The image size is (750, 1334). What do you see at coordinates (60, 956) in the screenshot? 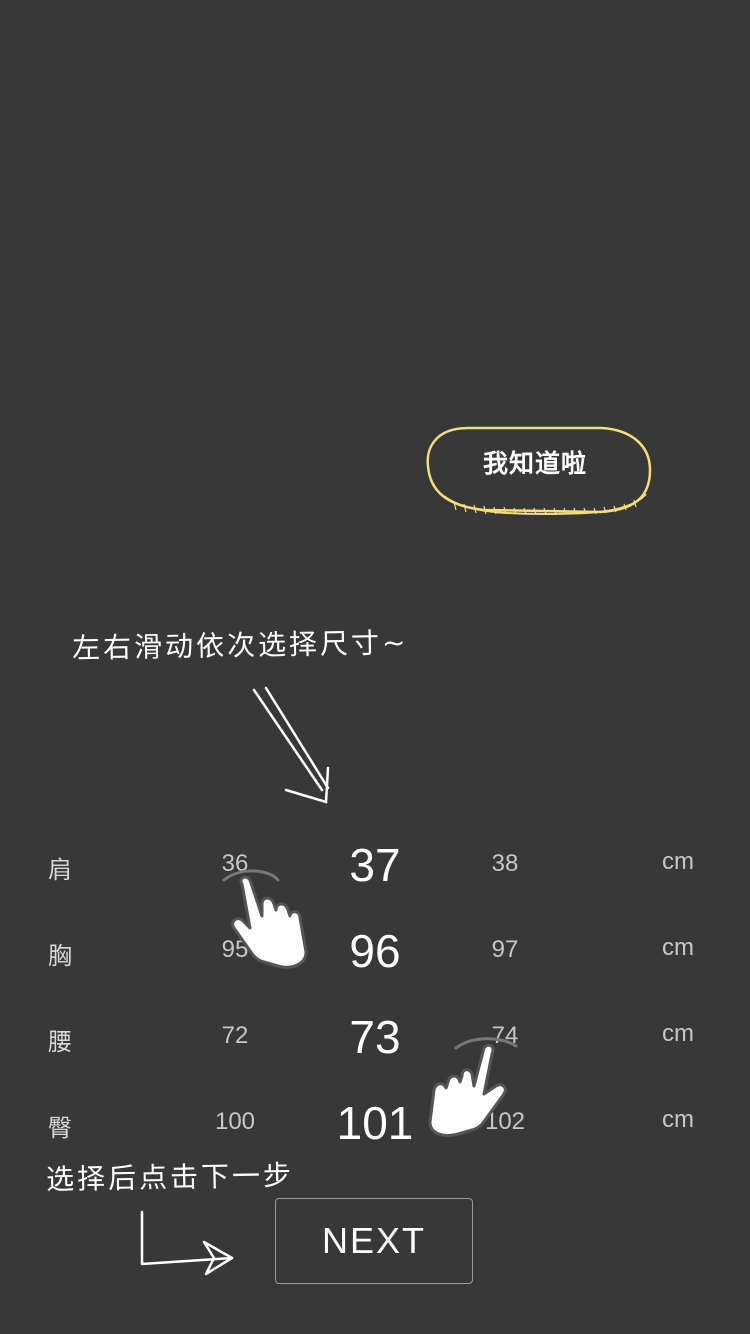
I see `row-label: 胸` at bounding box center [60, 956].